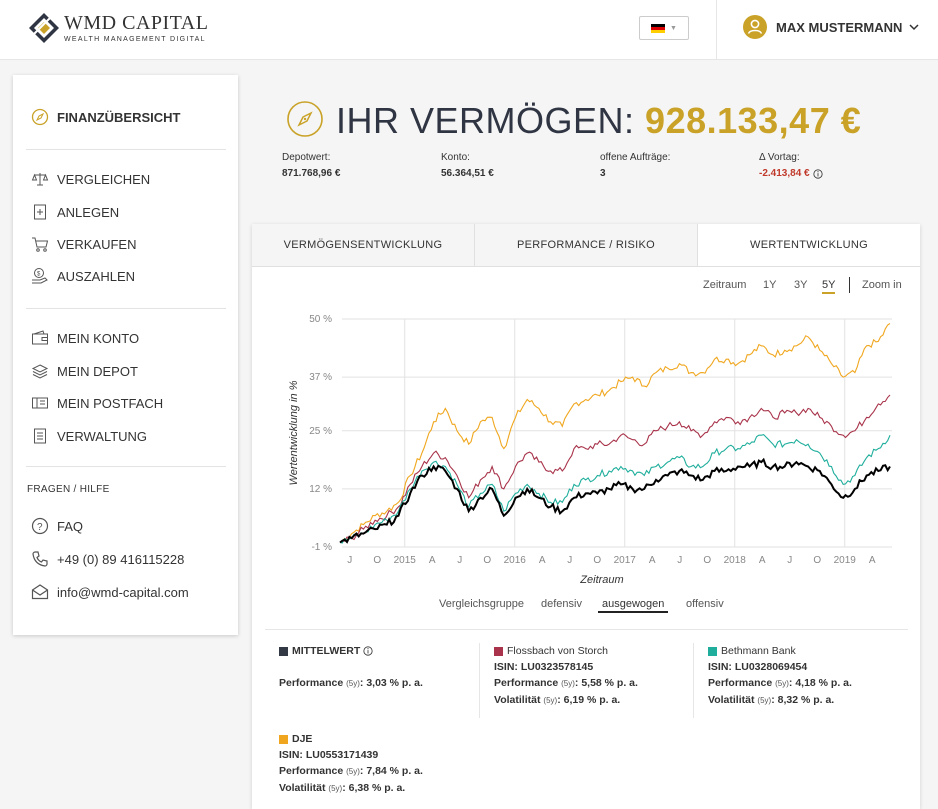 The image size is (938, 809). Describe the element at coordinates (363, 245) in the screenshot. I see `tab-vermoegensentwicklung: VERMÖGENSENTWICKLUNG` at that location.